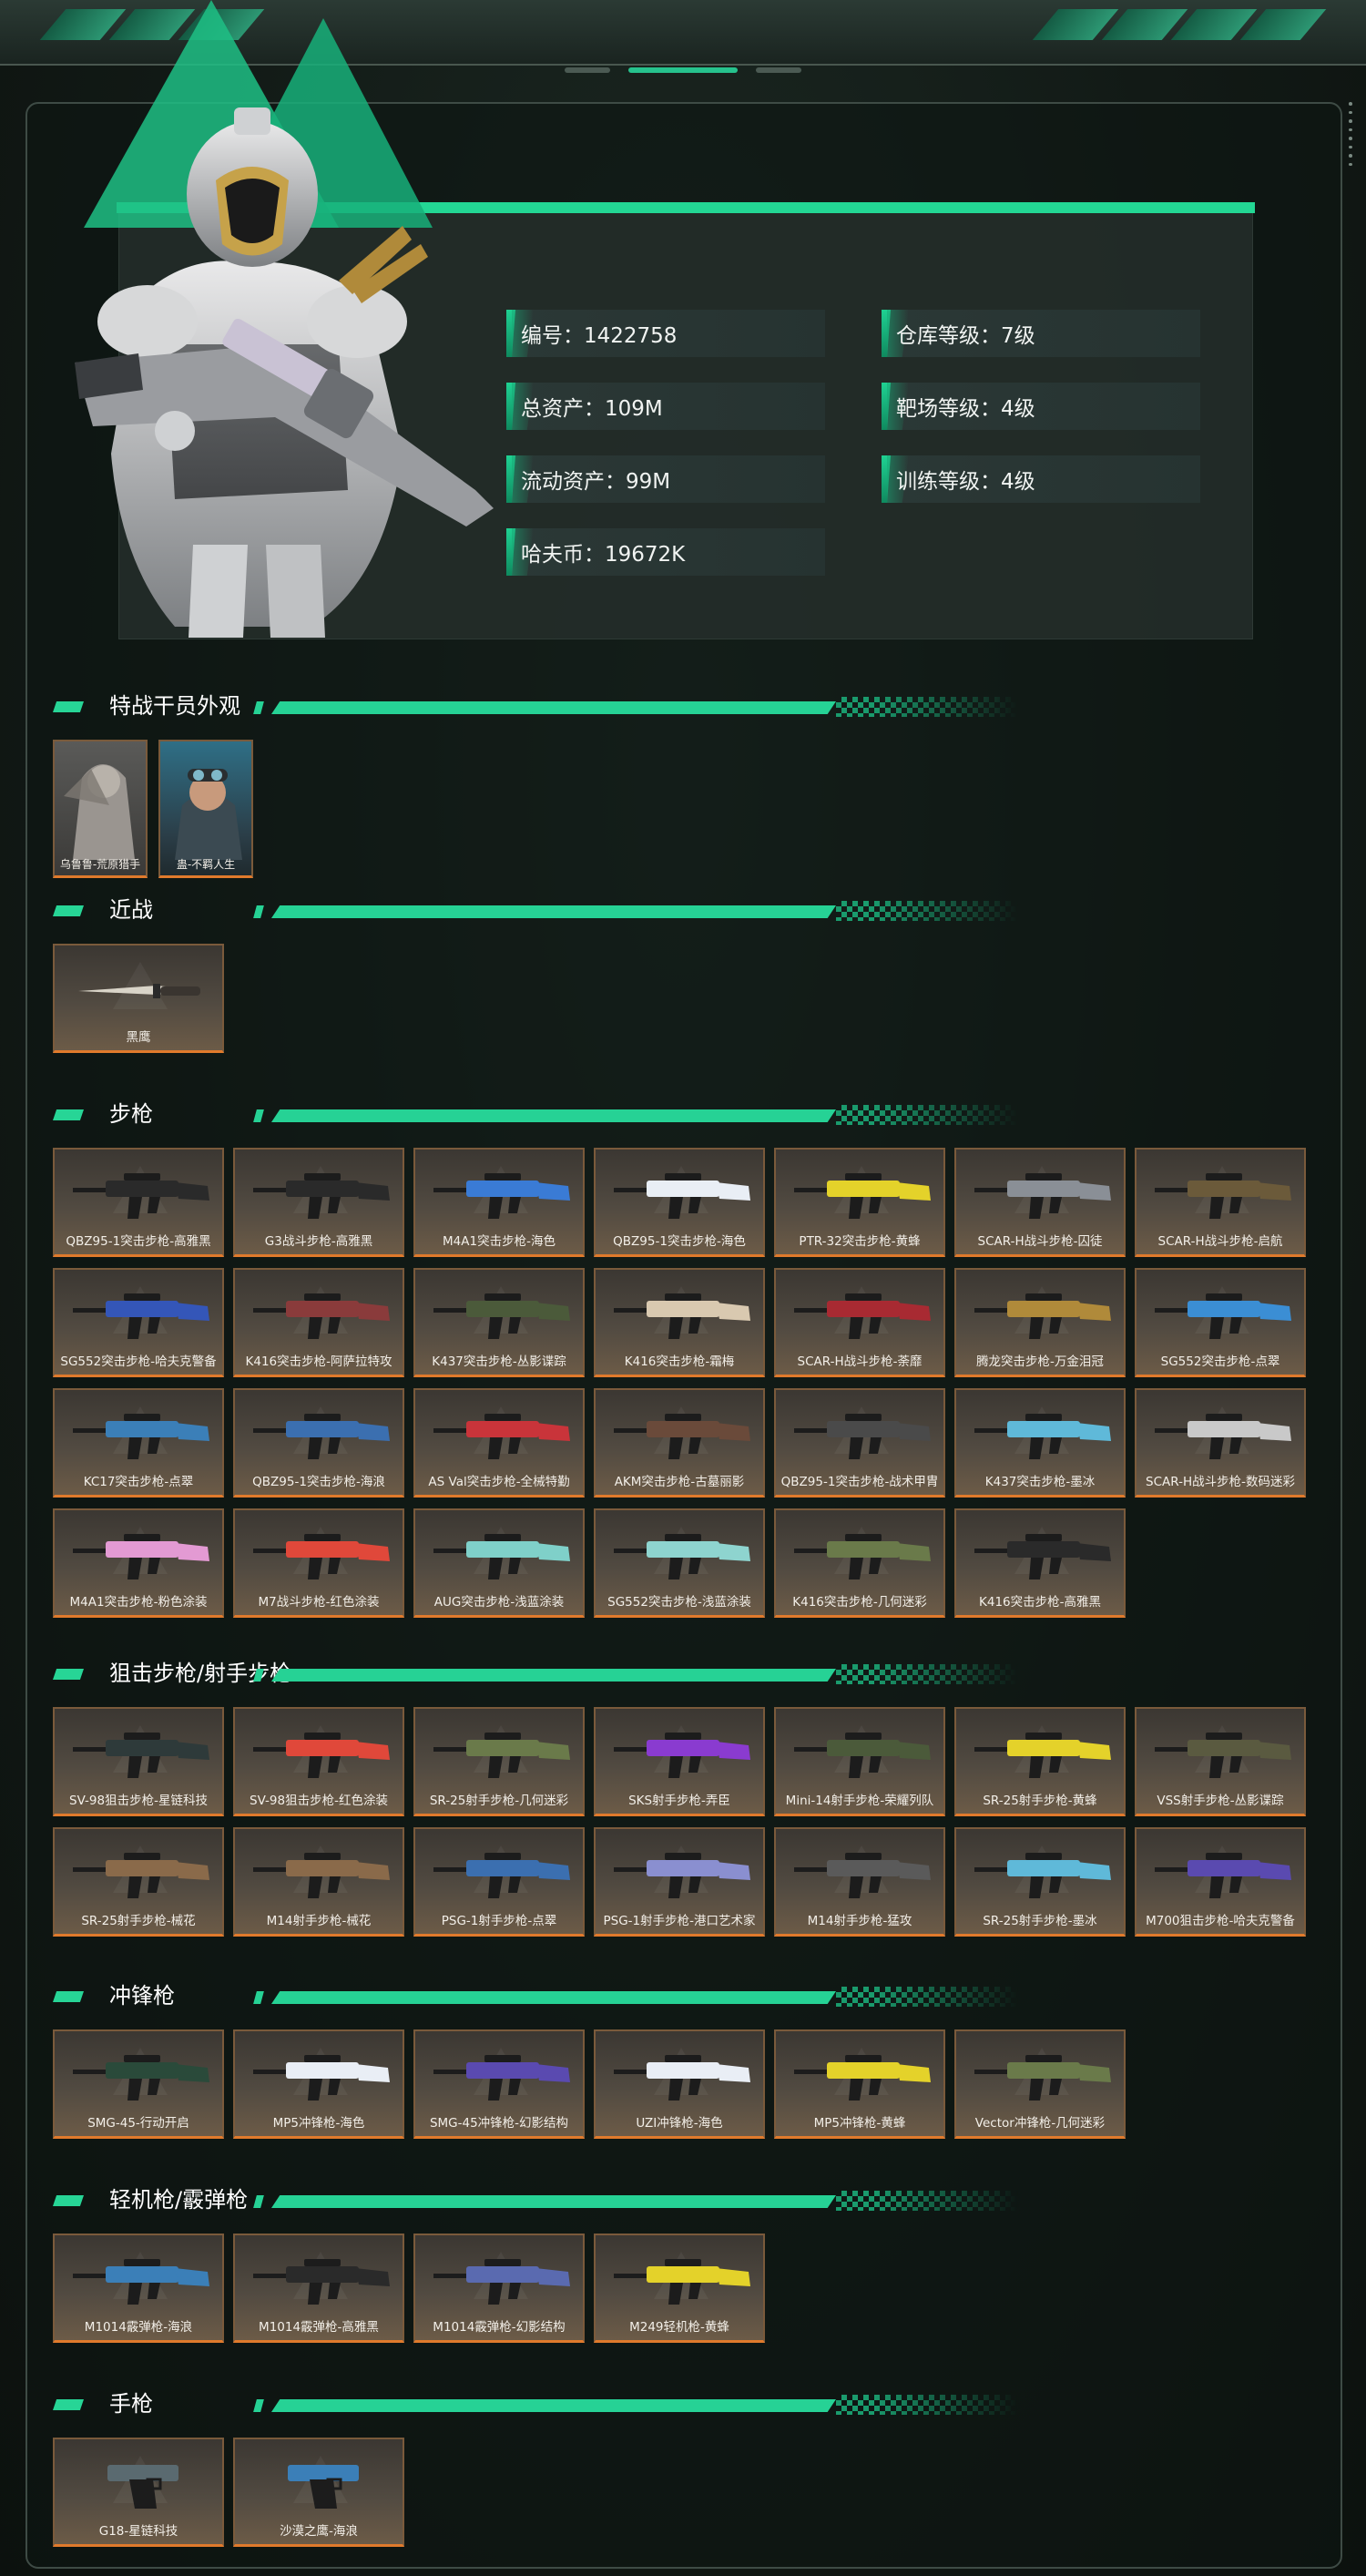 The width and height of the screenshot is (1366, 2576). I want to click on item-label: M14射手步枪-猛攻, so click(859, 1921).